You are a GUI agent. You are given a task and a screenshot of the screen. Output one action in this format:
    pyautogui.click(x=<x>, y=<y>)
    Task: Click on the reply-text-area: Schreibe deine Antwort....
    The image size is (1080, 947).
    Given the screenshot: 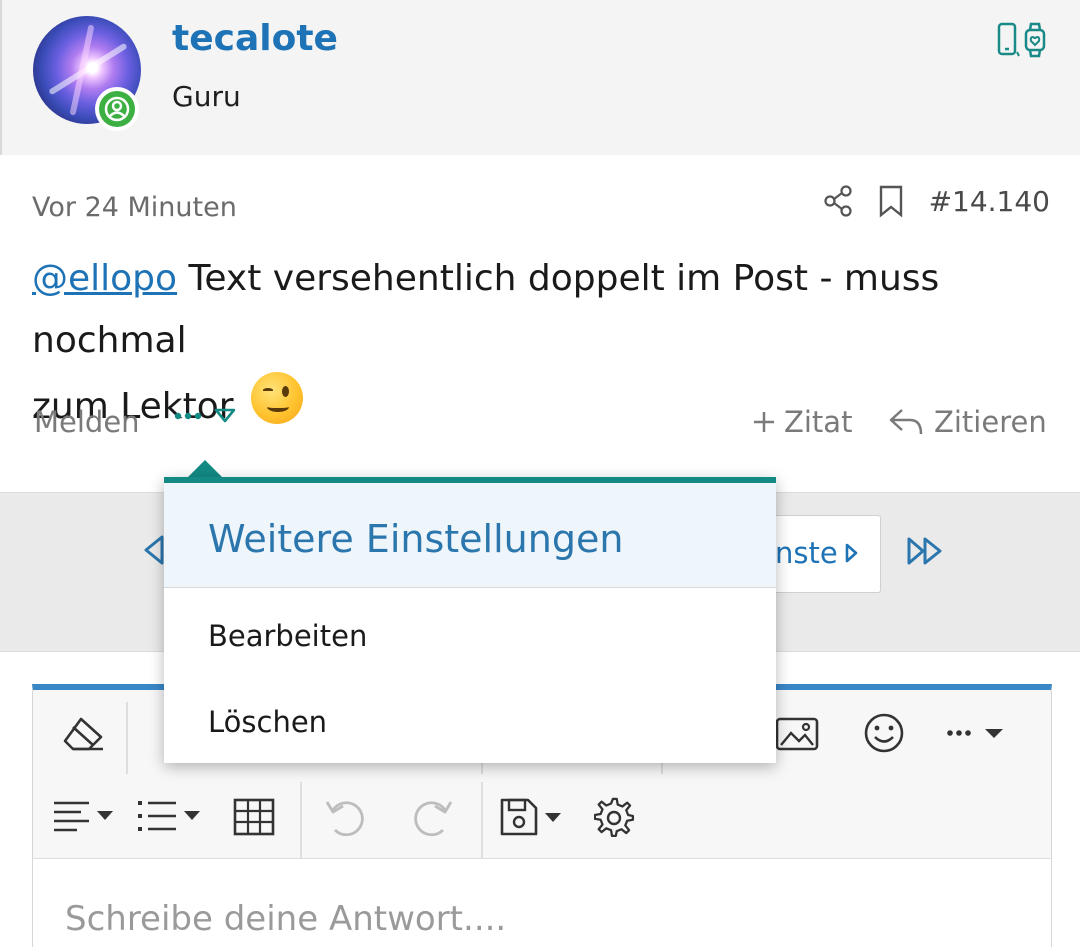 What is the action you would take?
    pyautogui.click(x=542, y=902)
    